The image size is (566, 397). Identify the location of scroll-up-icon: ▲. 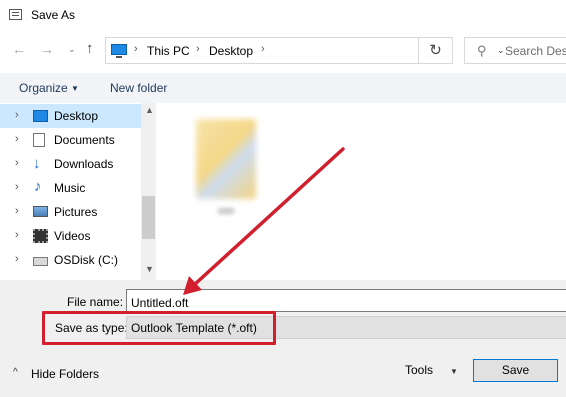
(149, 110).